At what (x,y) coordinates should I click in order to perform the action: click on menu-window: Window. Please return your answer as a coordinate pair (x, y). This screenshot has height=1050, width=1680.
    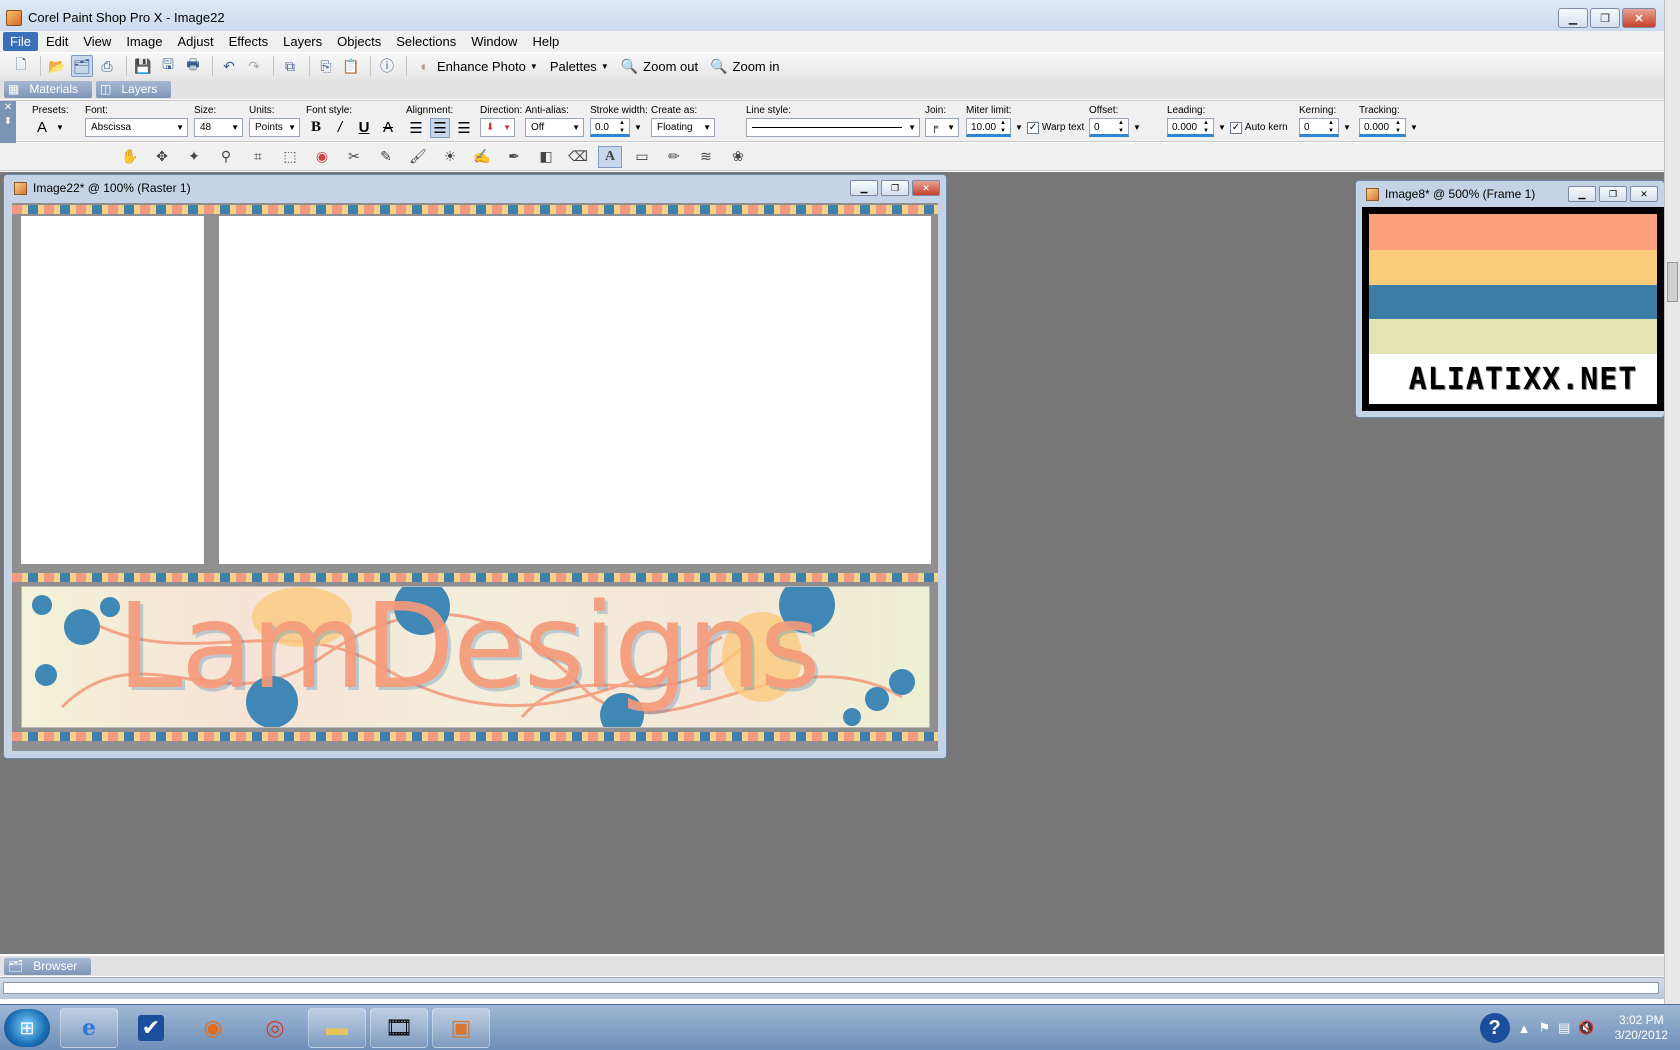
    Looking at the image, I should click on (494, 41).